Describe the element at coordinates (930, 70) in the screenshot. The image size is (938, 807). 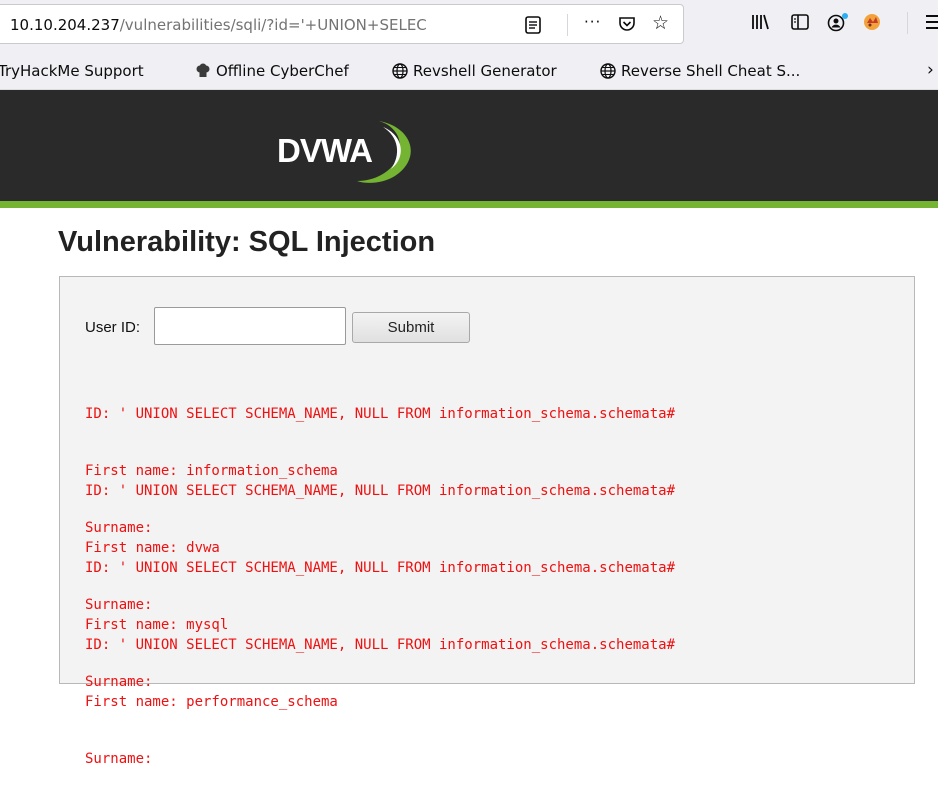
I see `bookmarks-overflow-icon: ›` at that location.